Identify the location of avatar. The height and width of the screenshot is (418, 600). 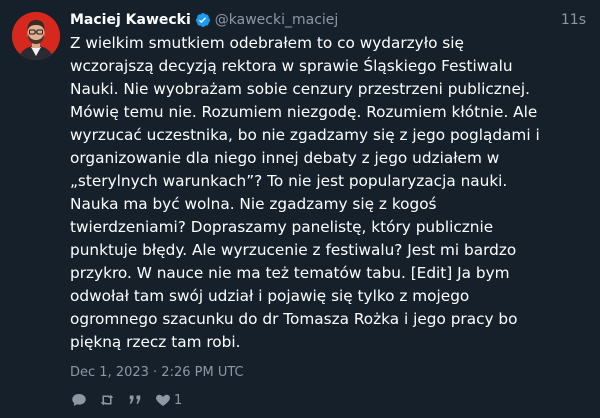
(36, 36).